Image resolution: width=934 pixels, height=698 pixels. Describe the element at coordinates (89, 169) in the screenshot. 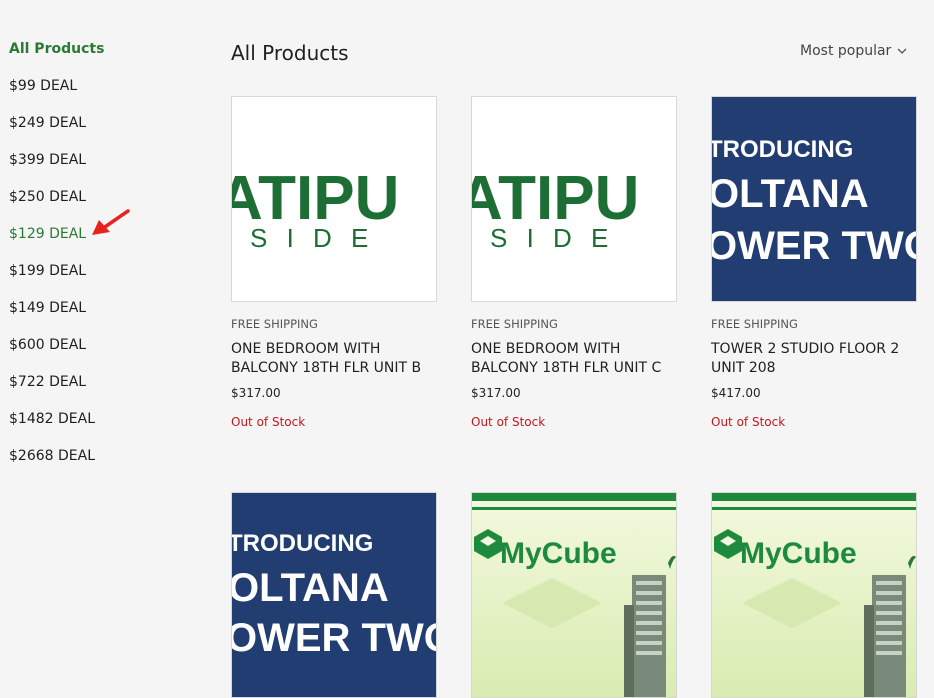

I see `sidebar-item-399-deal: $399 DEAL` at that location.